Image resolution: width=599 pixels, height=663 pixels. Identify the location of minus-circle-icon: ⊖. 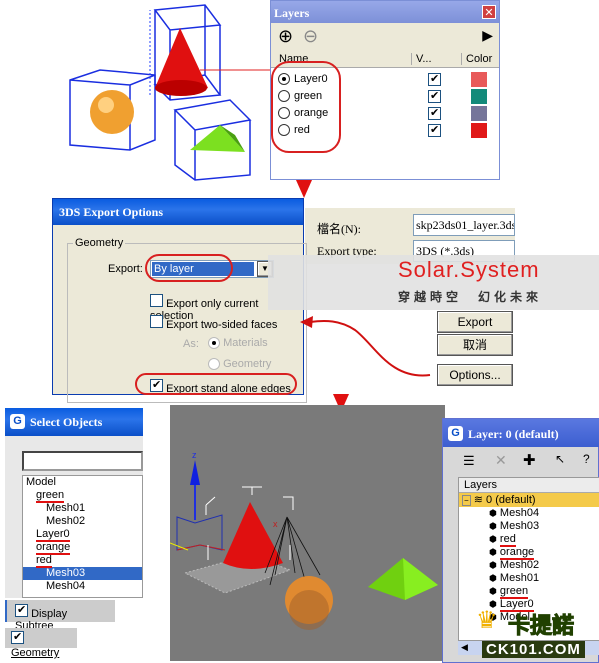
(310, 36).